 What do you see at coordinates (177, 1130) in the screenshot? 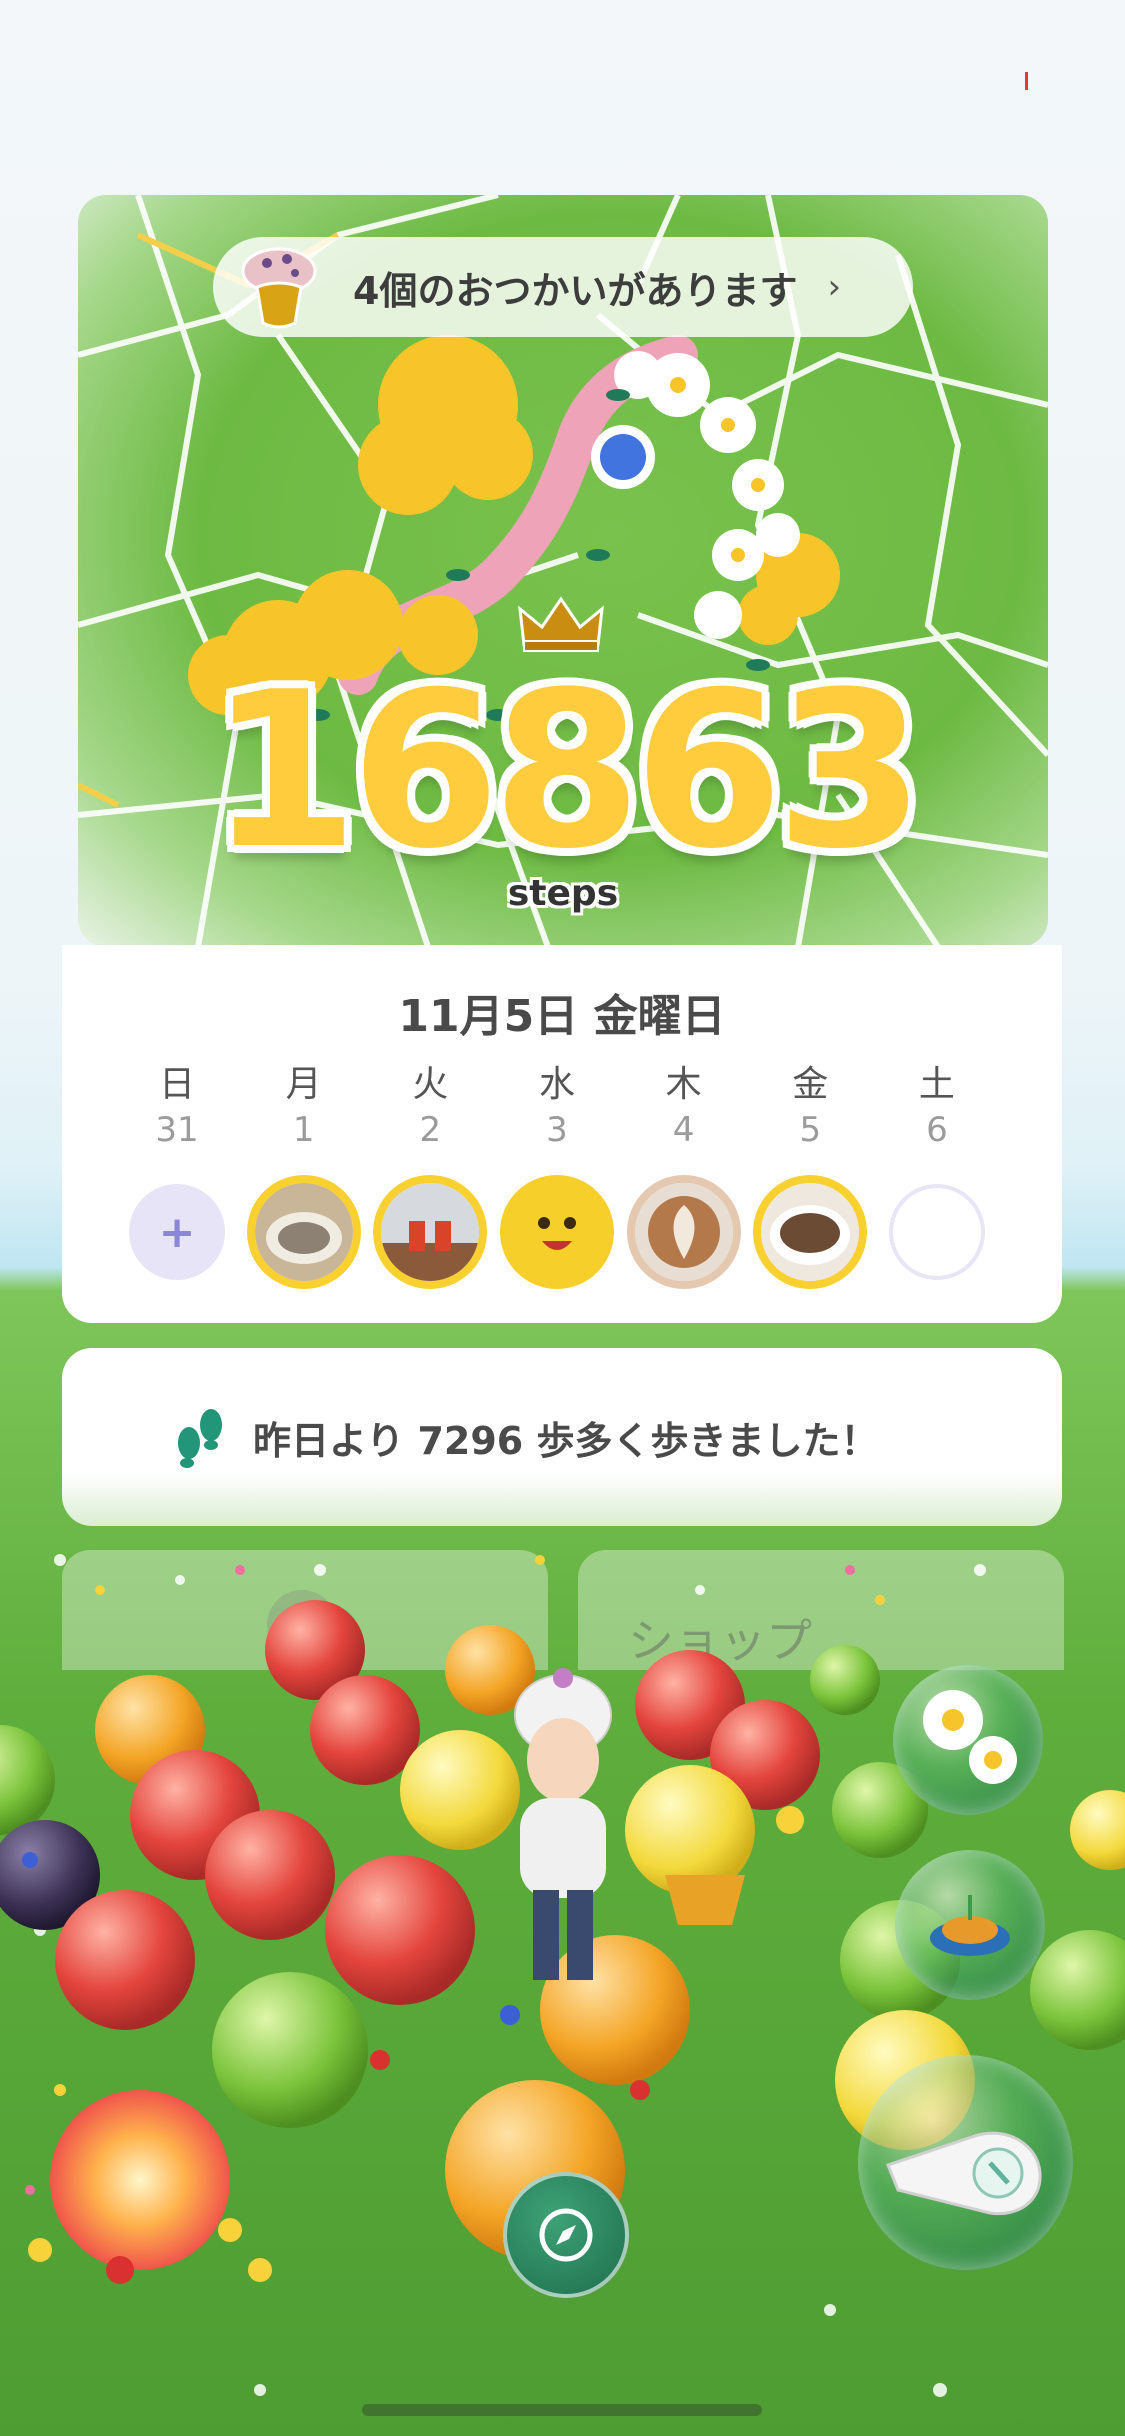
I see `day-number: 31` at bounding box center [177, 1130].